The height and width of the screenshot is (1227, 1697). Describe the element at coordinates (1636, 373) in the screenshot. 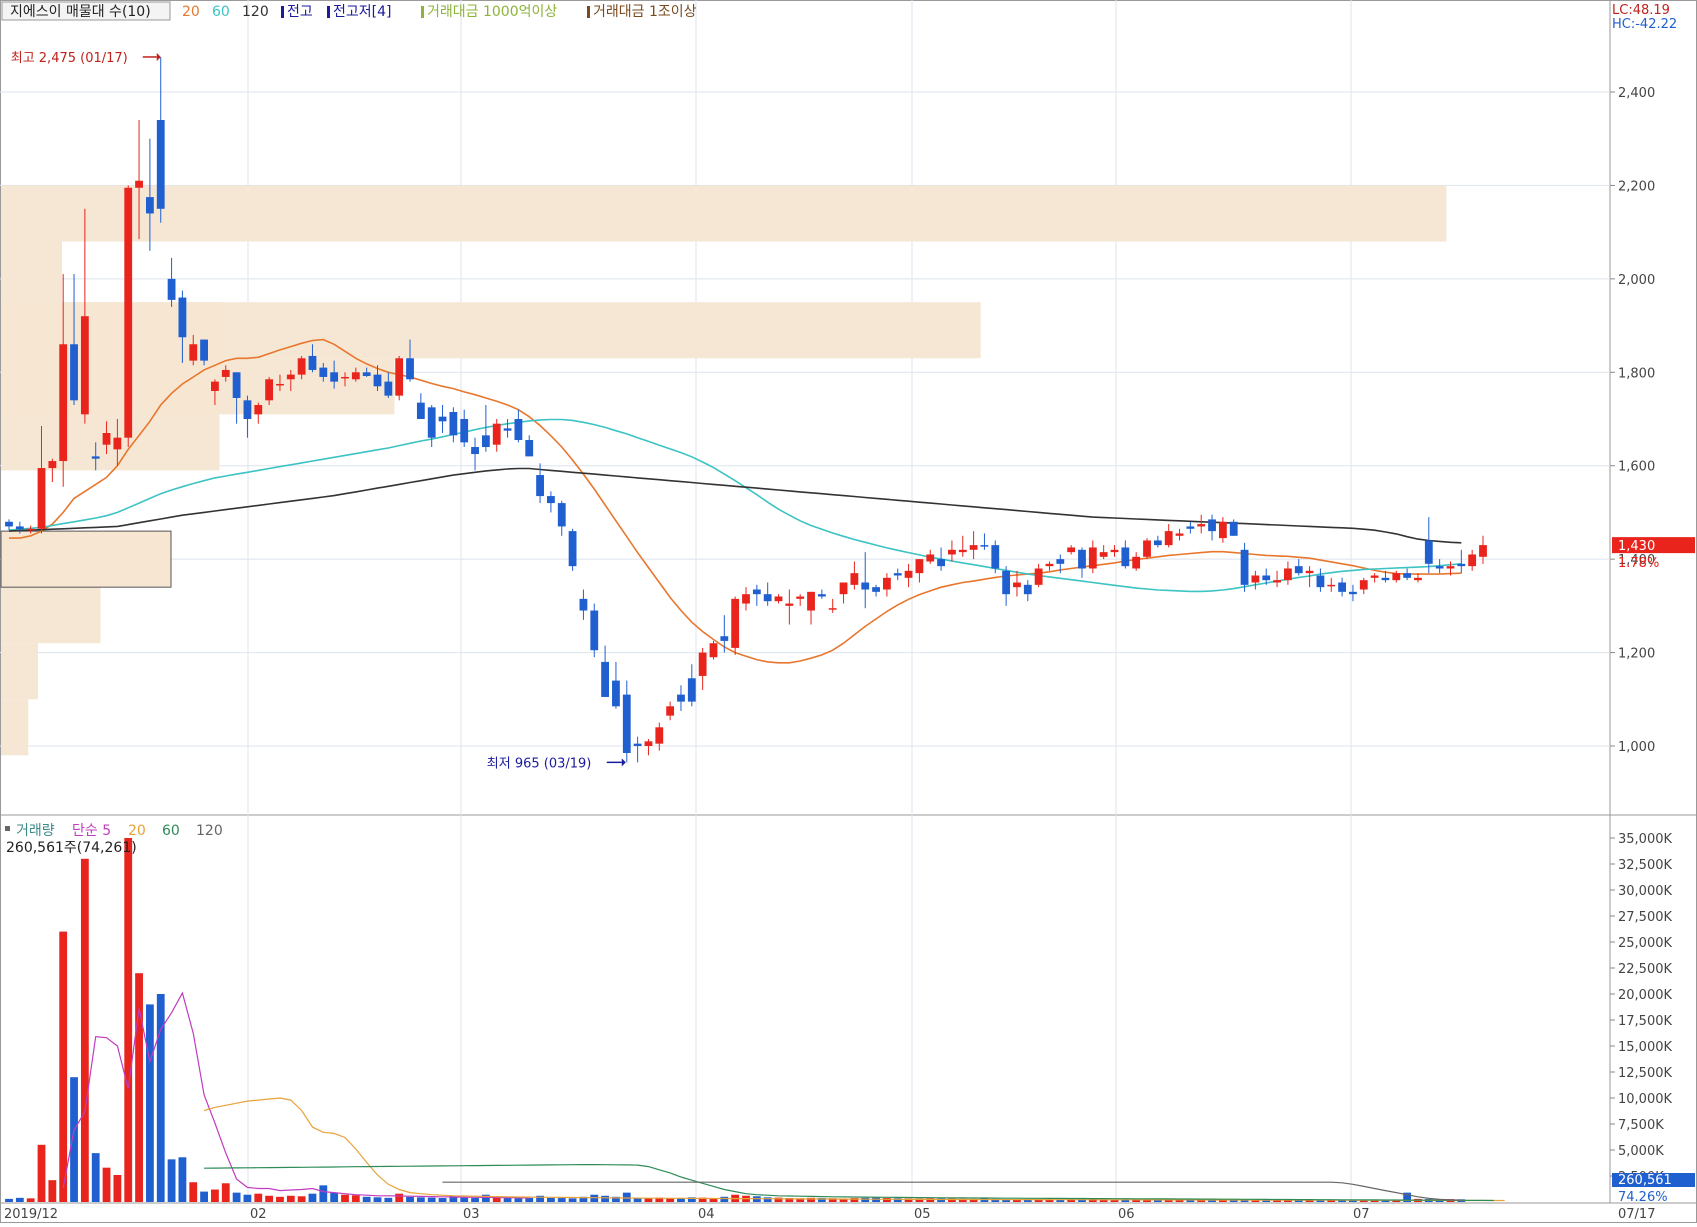

I see `price-tick-label: 1,800` at that location.